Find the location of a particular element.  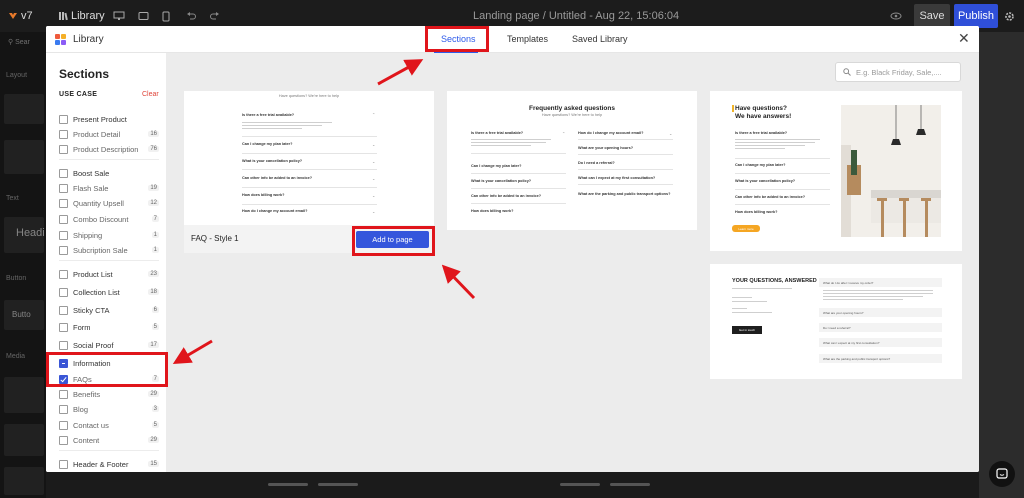

card-name: FAQ - Style 1 is located at coordinates (215, 238).